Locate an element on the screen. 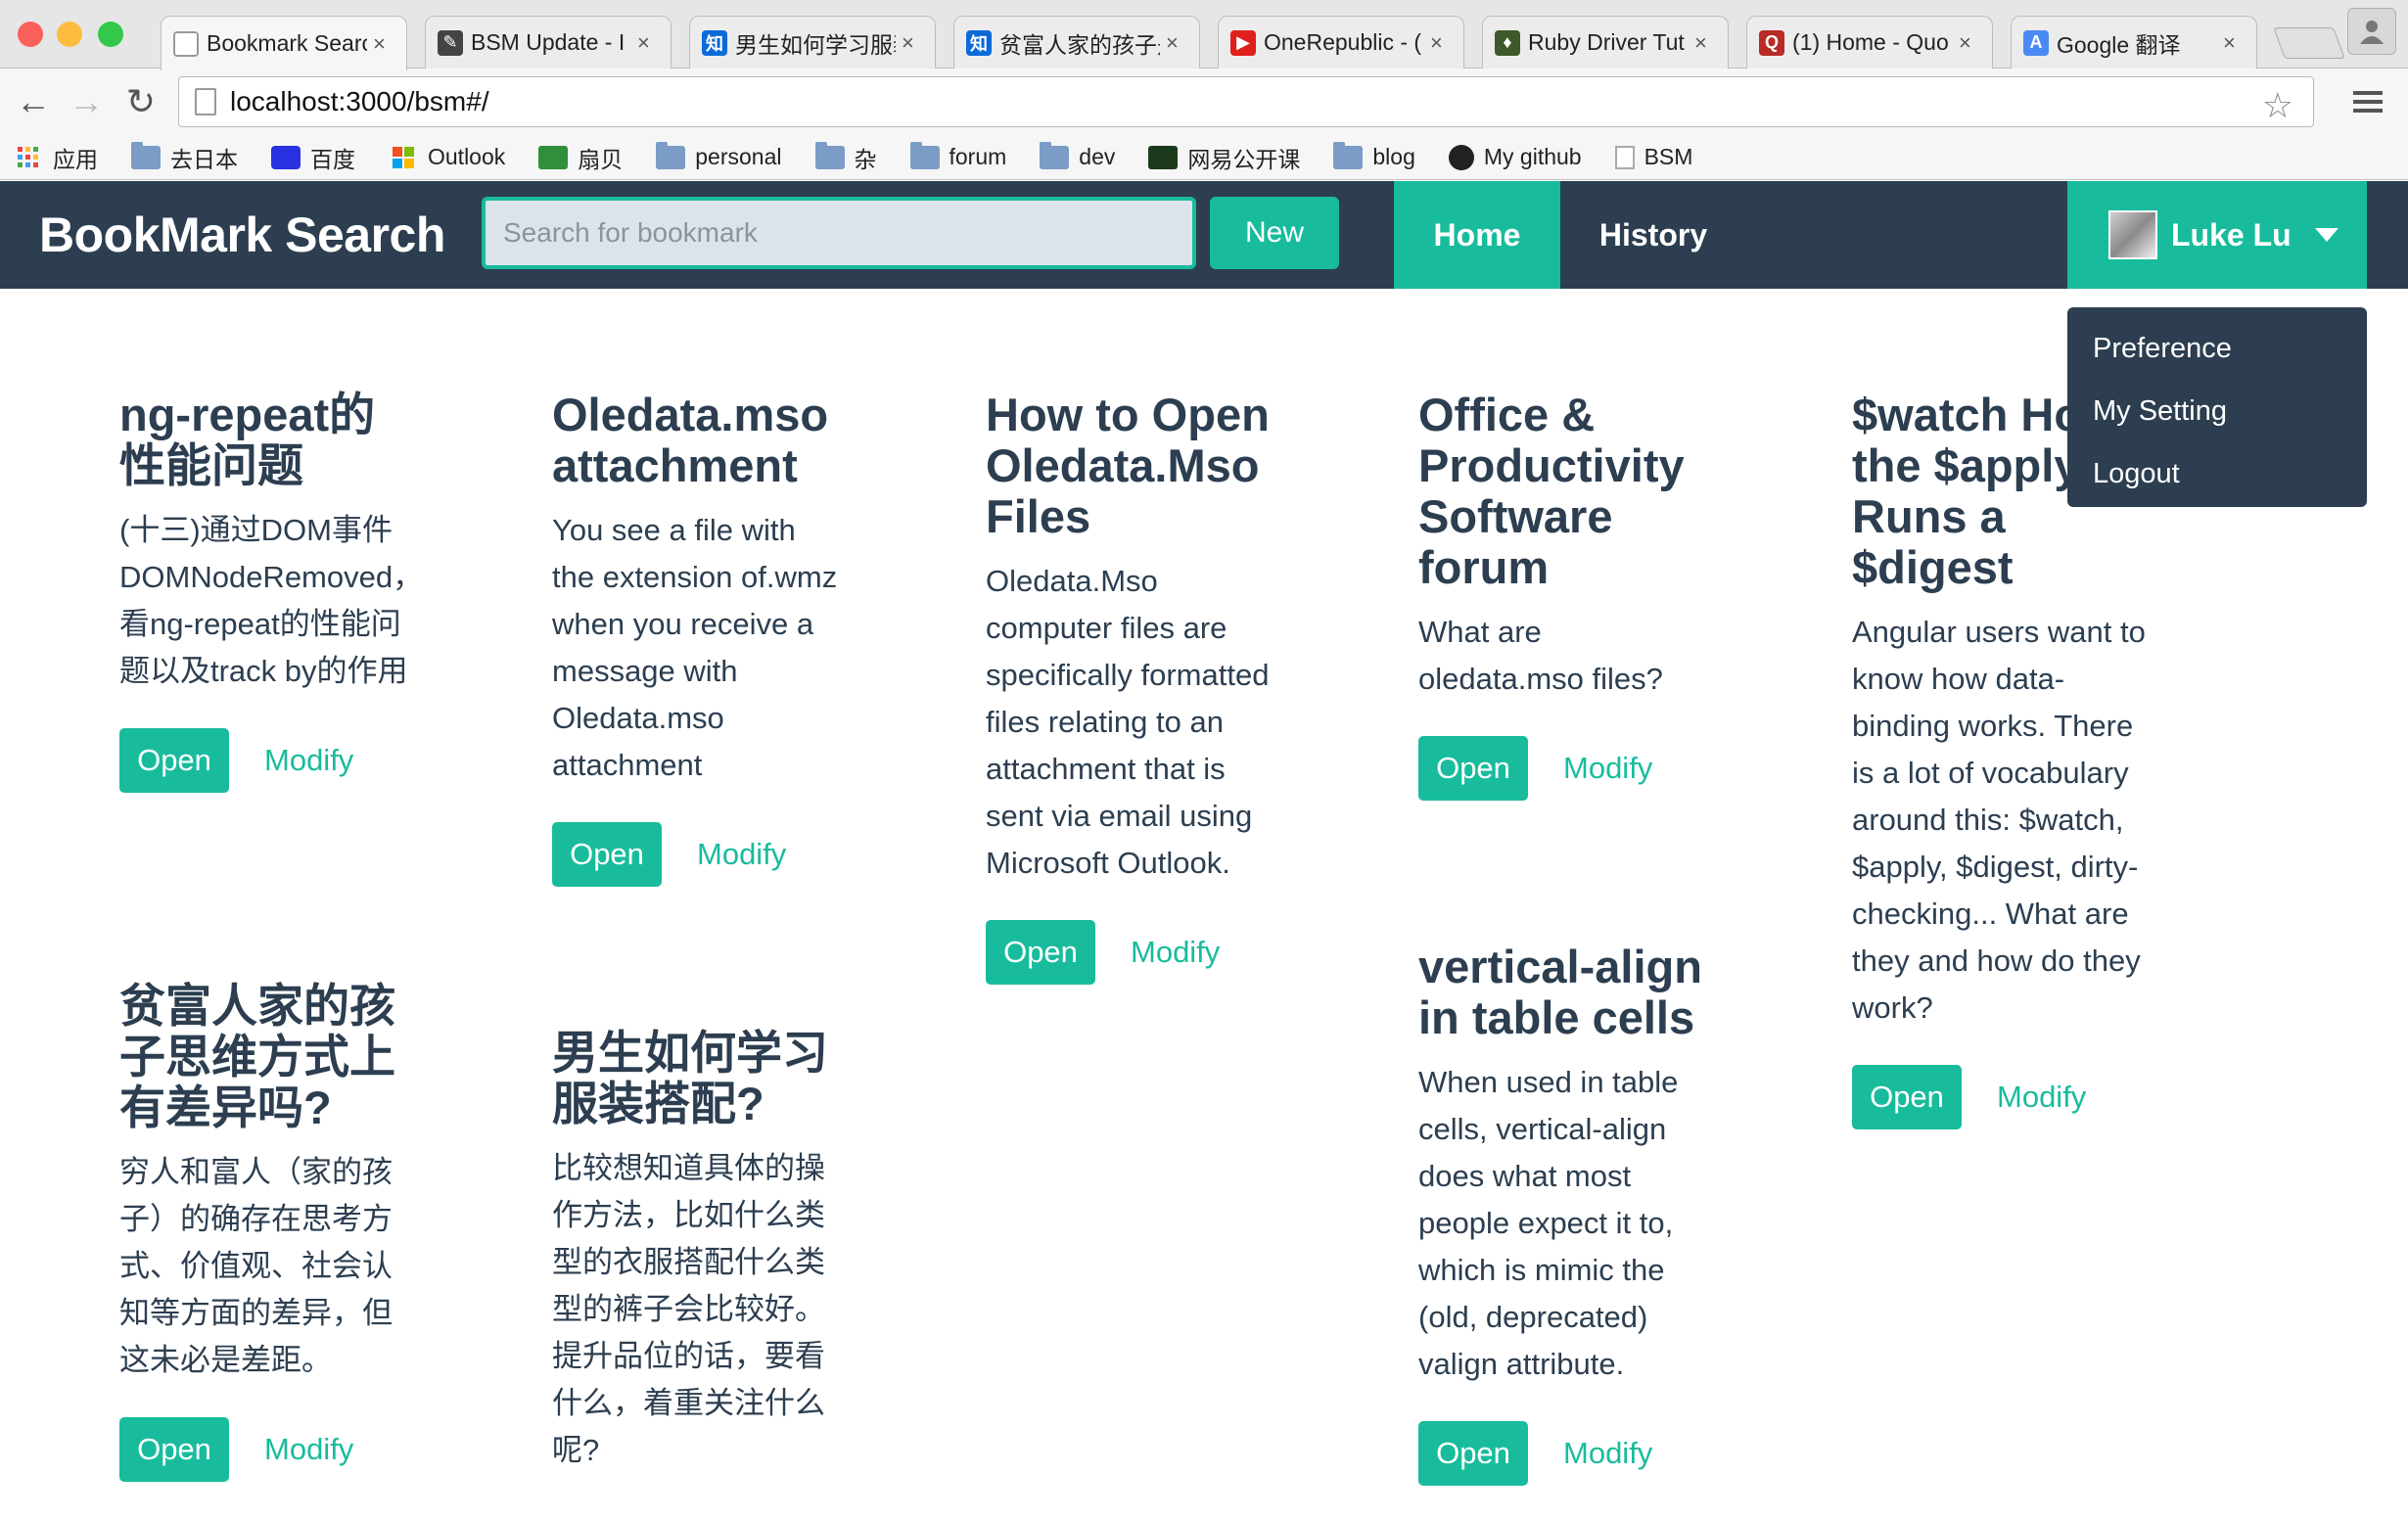  minimize-window-button is located at coordinates (69, 34).